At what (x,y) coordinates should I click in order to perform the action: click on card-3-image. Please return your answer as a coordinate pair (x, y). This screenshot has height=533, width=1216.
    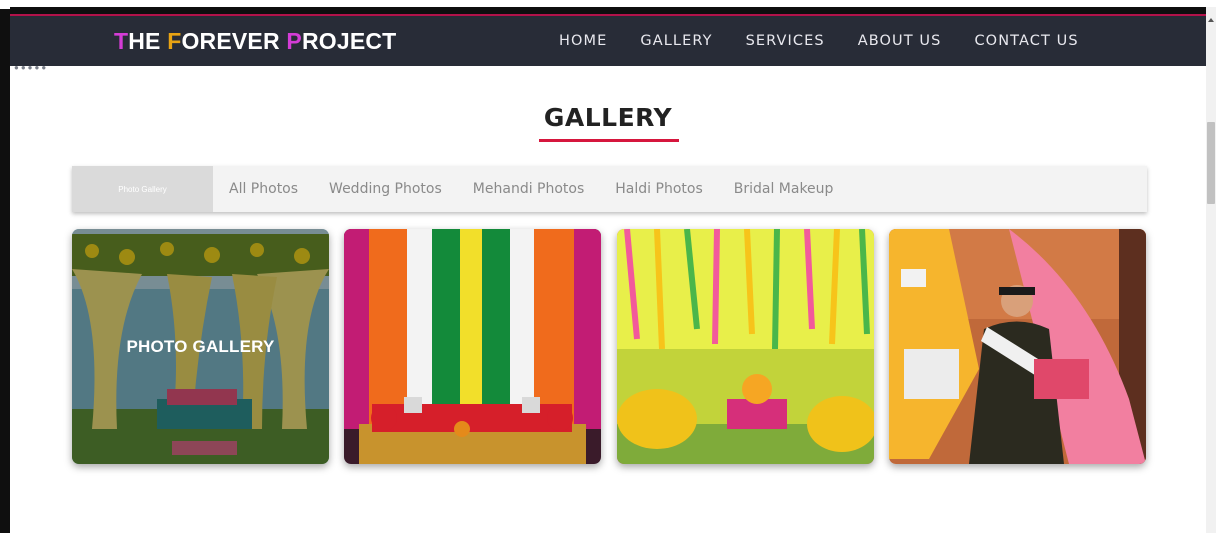
    Looking at the image, I should click on (745, 346).